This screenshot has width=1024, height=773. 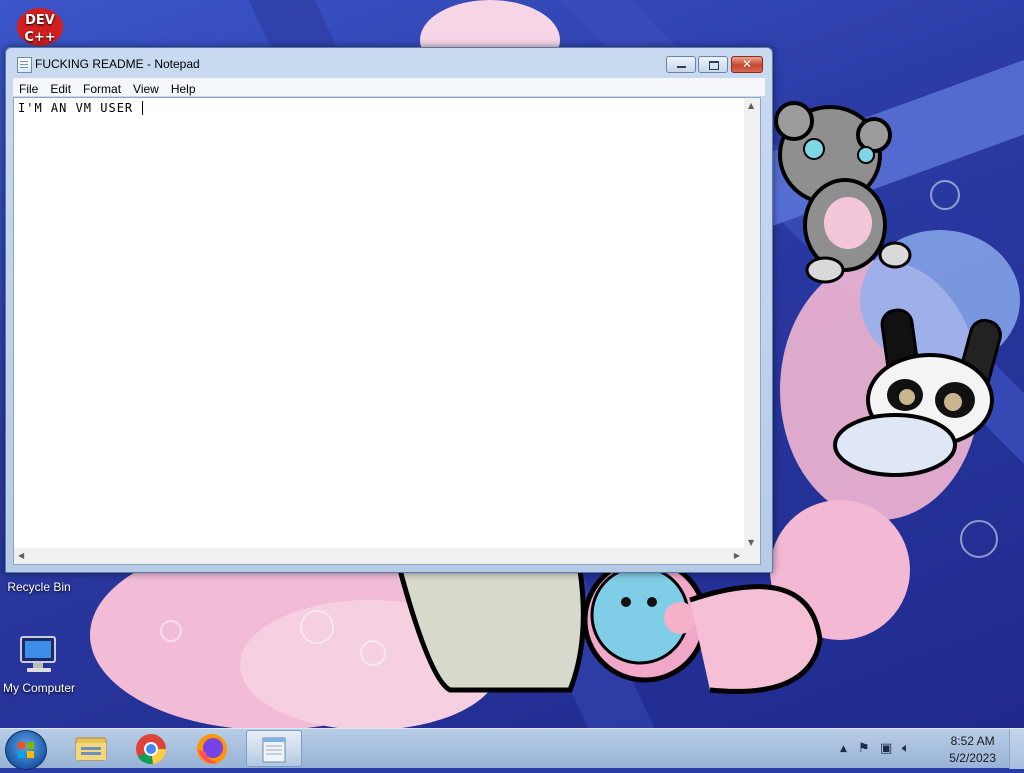 What do you see at coordinates (1016, 749) in the screenshot?
I see `show-desktop-button` at bounding box center [1016, 749].